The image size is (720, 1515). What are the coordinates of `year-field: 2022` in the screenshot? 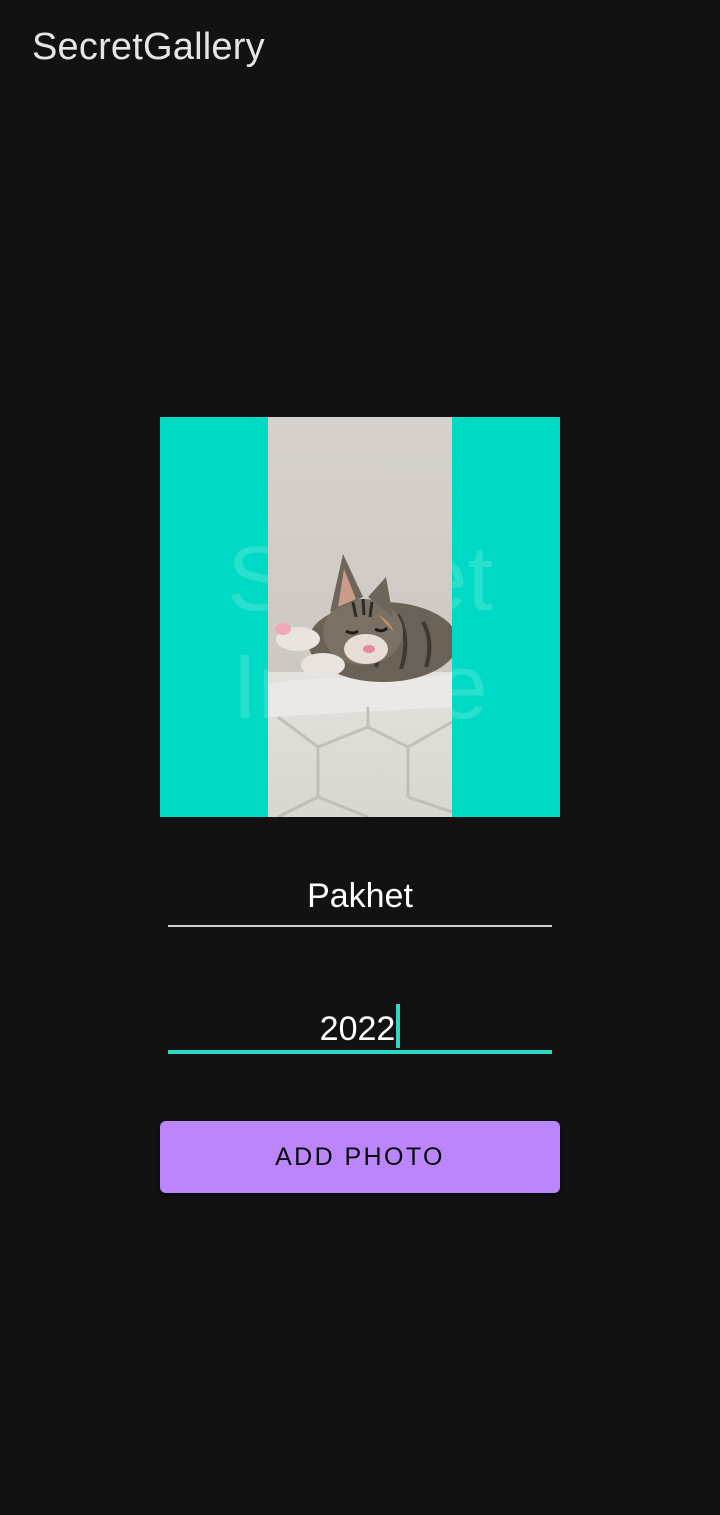 It's located at (360, 1027).